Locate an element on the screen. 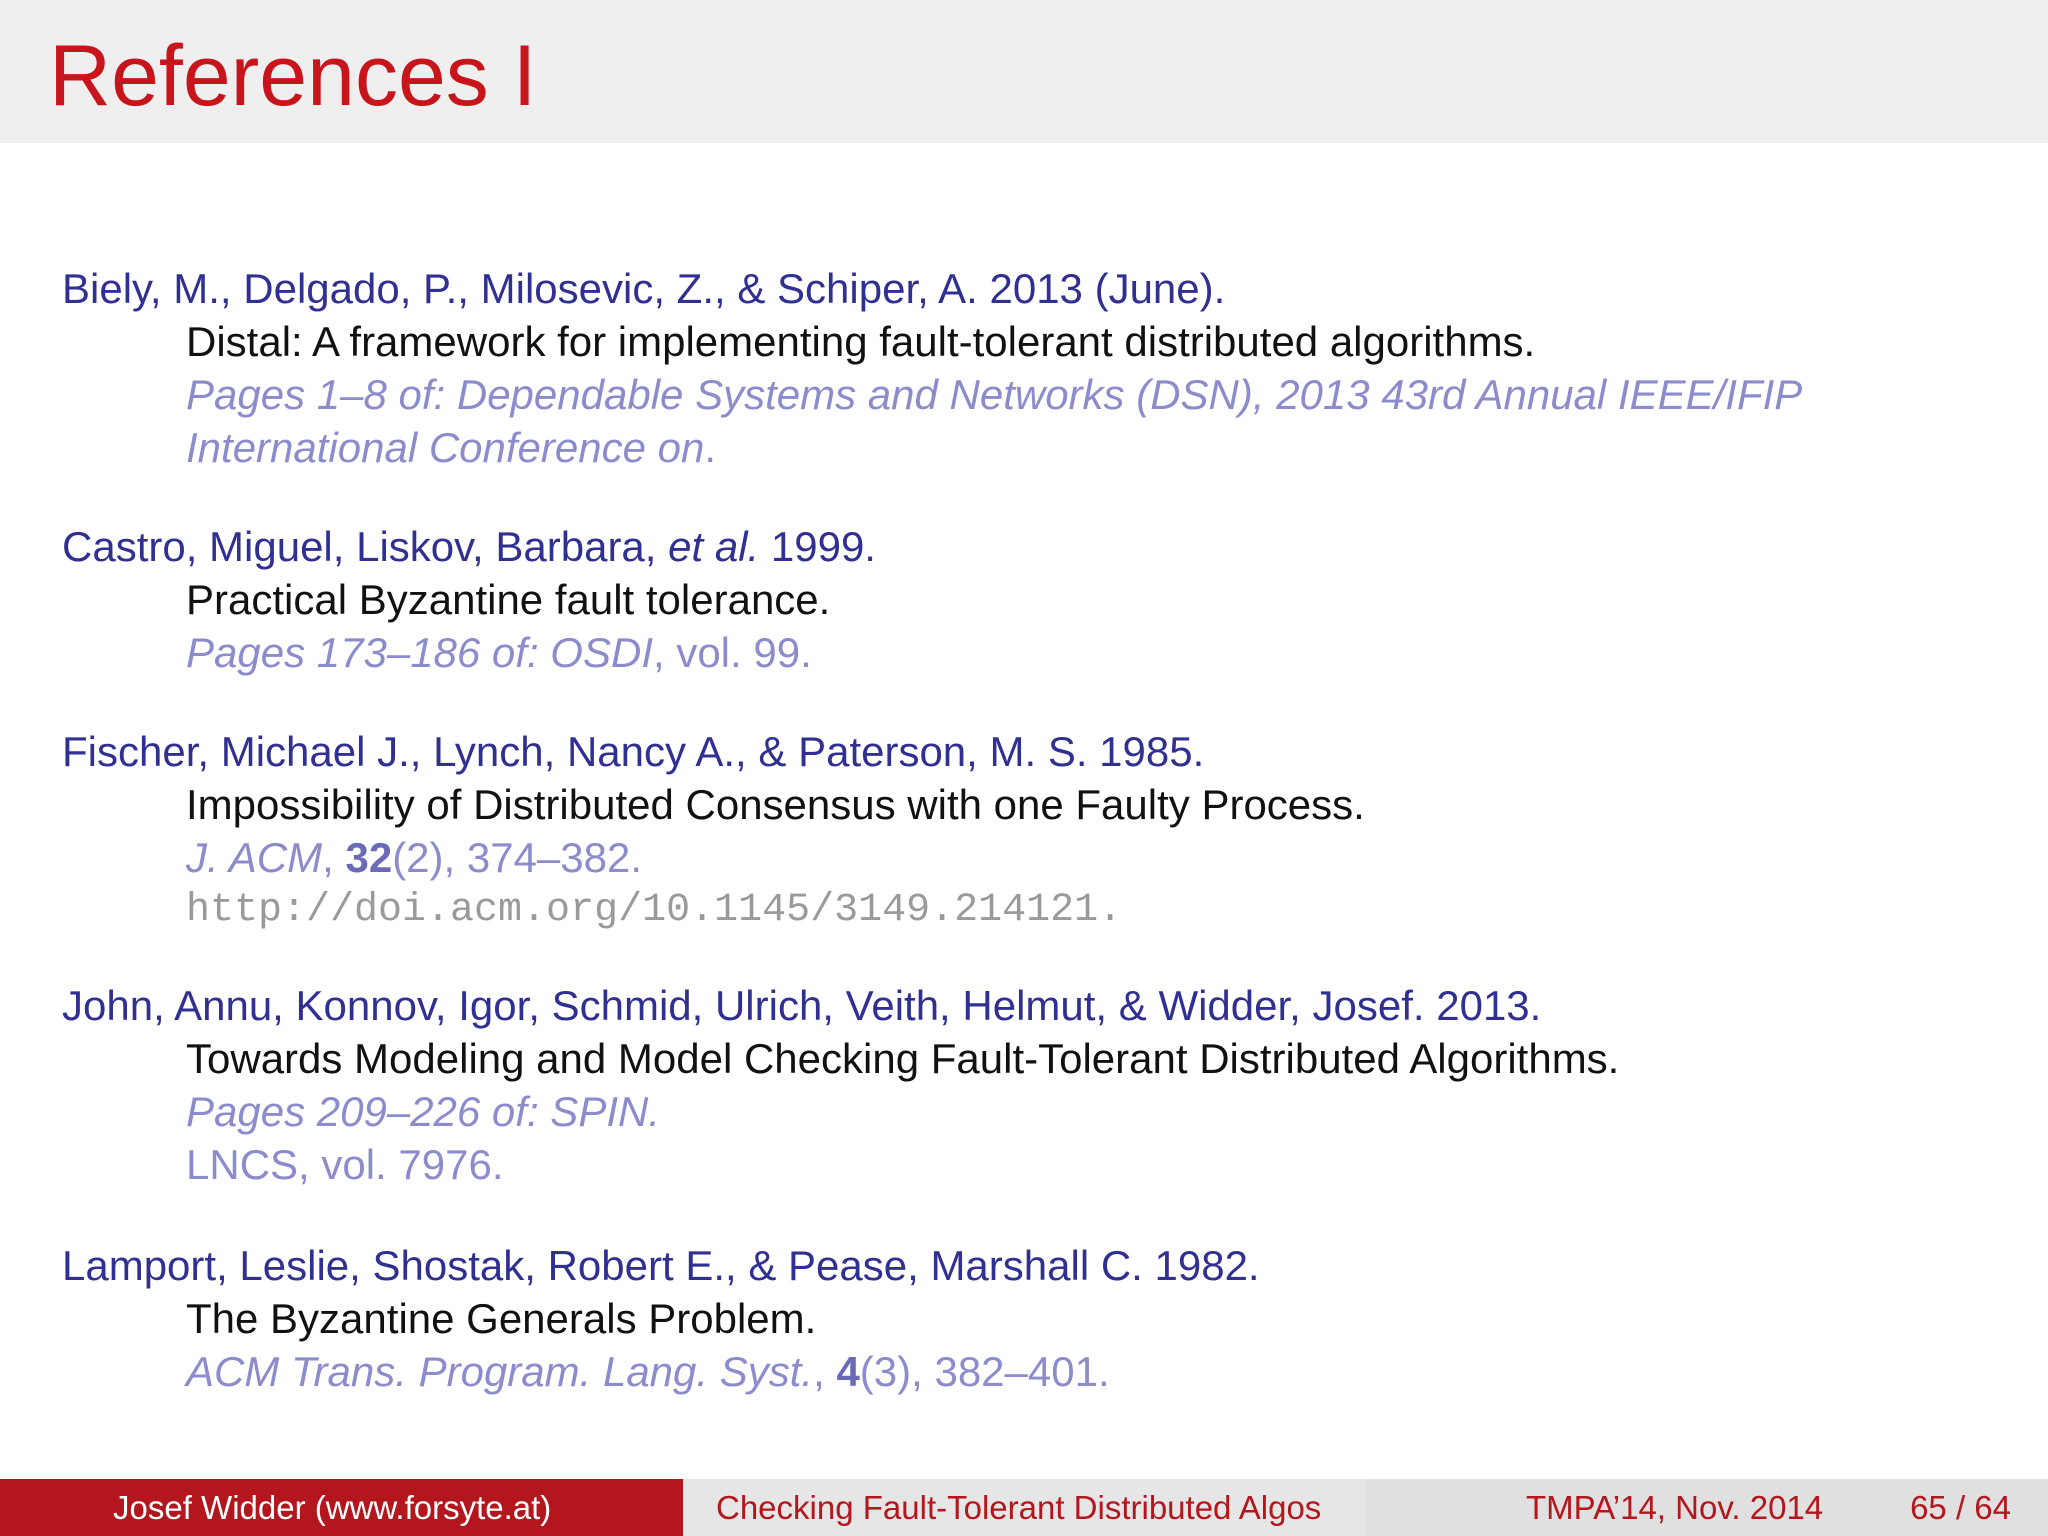 Image resolution: width=2048 pixels, height=1536 pixels. reference-venue-end: . is located at coordinates (710, 447).